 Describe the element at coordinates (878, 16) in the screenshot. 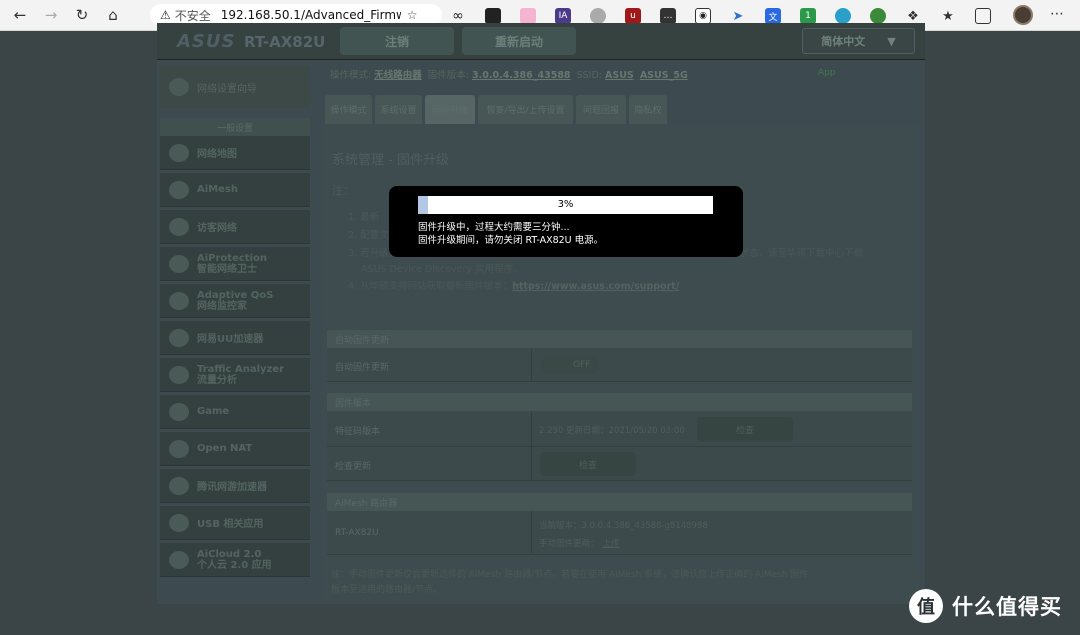

I see `globe-extension-icon` at that location.